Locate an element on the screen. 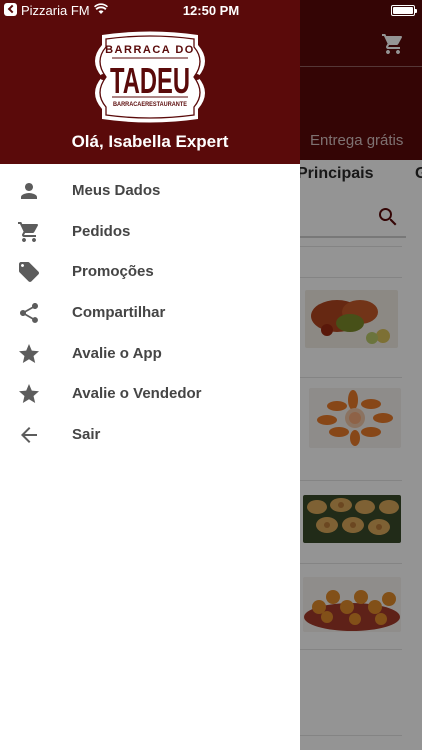 The height and width of the screenshot is (750, 422). menu-label: Avalie o App is located at coordinates (117, 353).